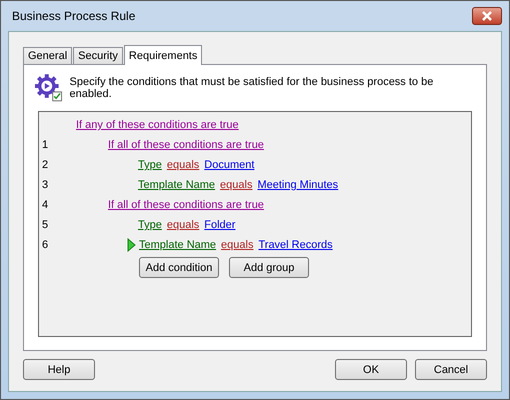  I want to click on value-link: Meeting Minutes, so click(297, 185).